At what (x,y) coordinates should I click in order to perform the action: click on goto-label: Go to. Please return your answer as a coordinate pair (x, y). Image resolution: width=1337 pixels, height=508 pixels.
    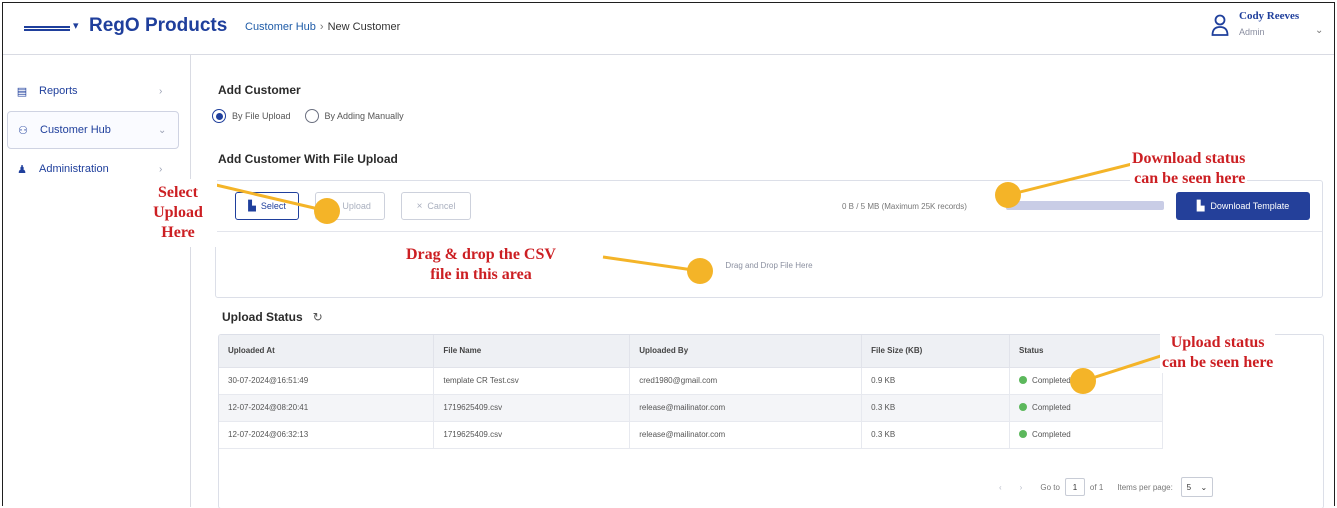
    Looking at the image, I should click on (1050, 487).